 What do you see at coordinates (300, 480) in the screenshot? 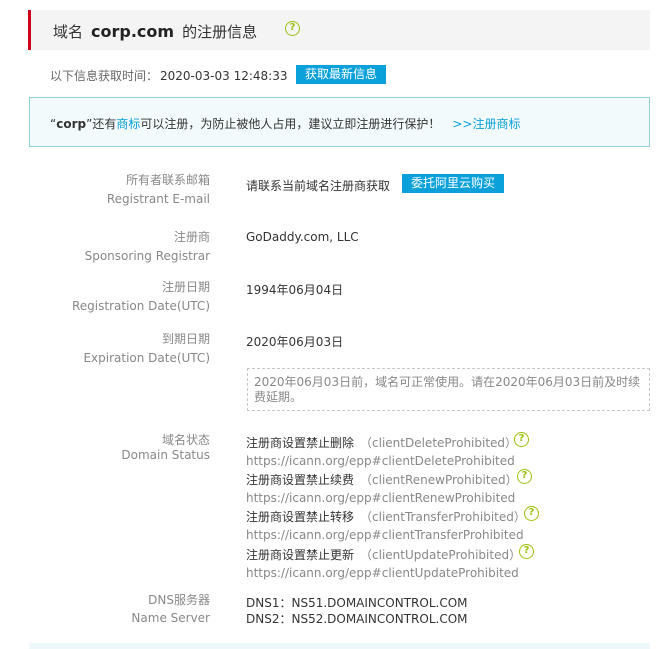
I see `status-name: 注册商设置禁止续费` at bounding box center [300, 480].